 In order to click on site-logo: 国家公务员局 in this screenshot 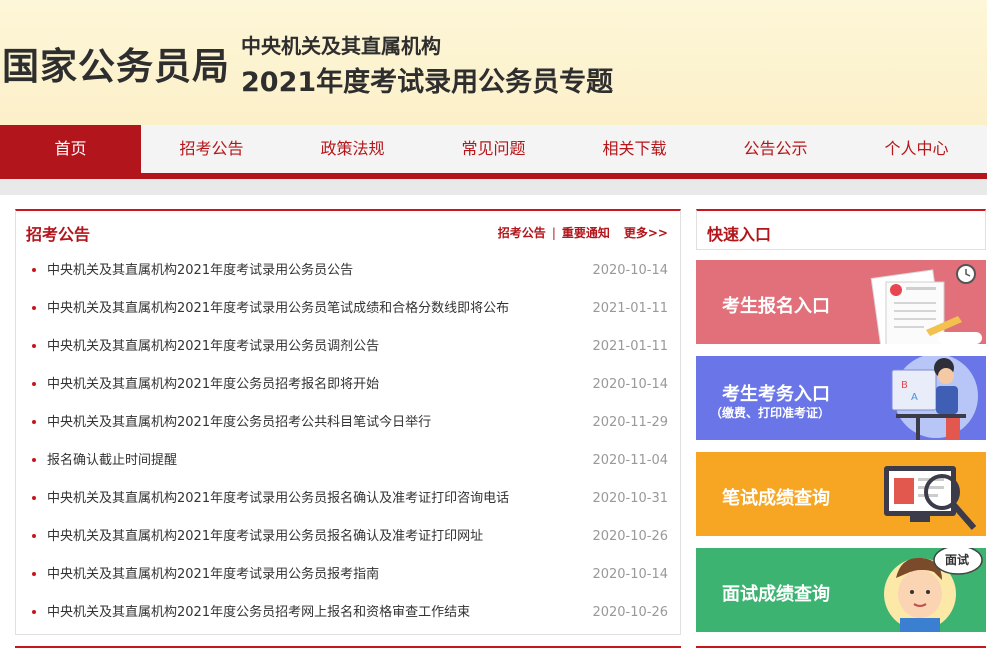, I will do `click(116, 63)`.